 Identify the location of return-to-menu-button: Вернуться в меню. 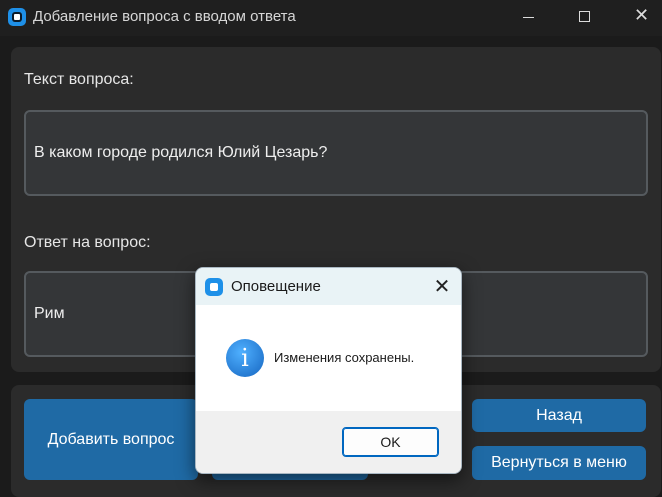
(559, 463).